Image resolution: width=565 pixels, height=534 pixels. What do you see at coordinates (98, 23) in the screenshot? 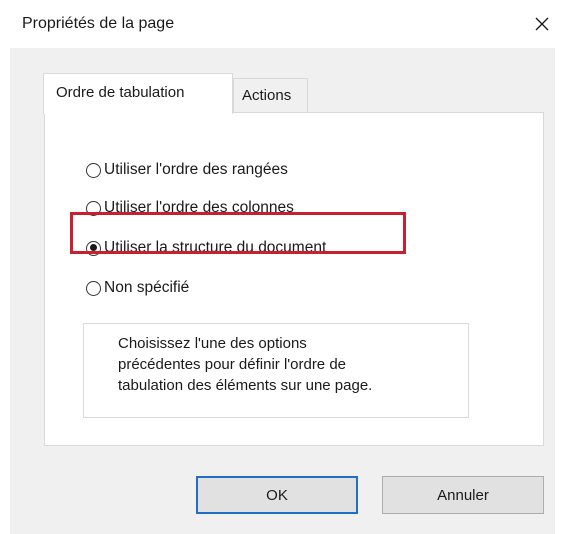
I see `dialog-title: Propriétés de la page` at bounding box center [98, 23].